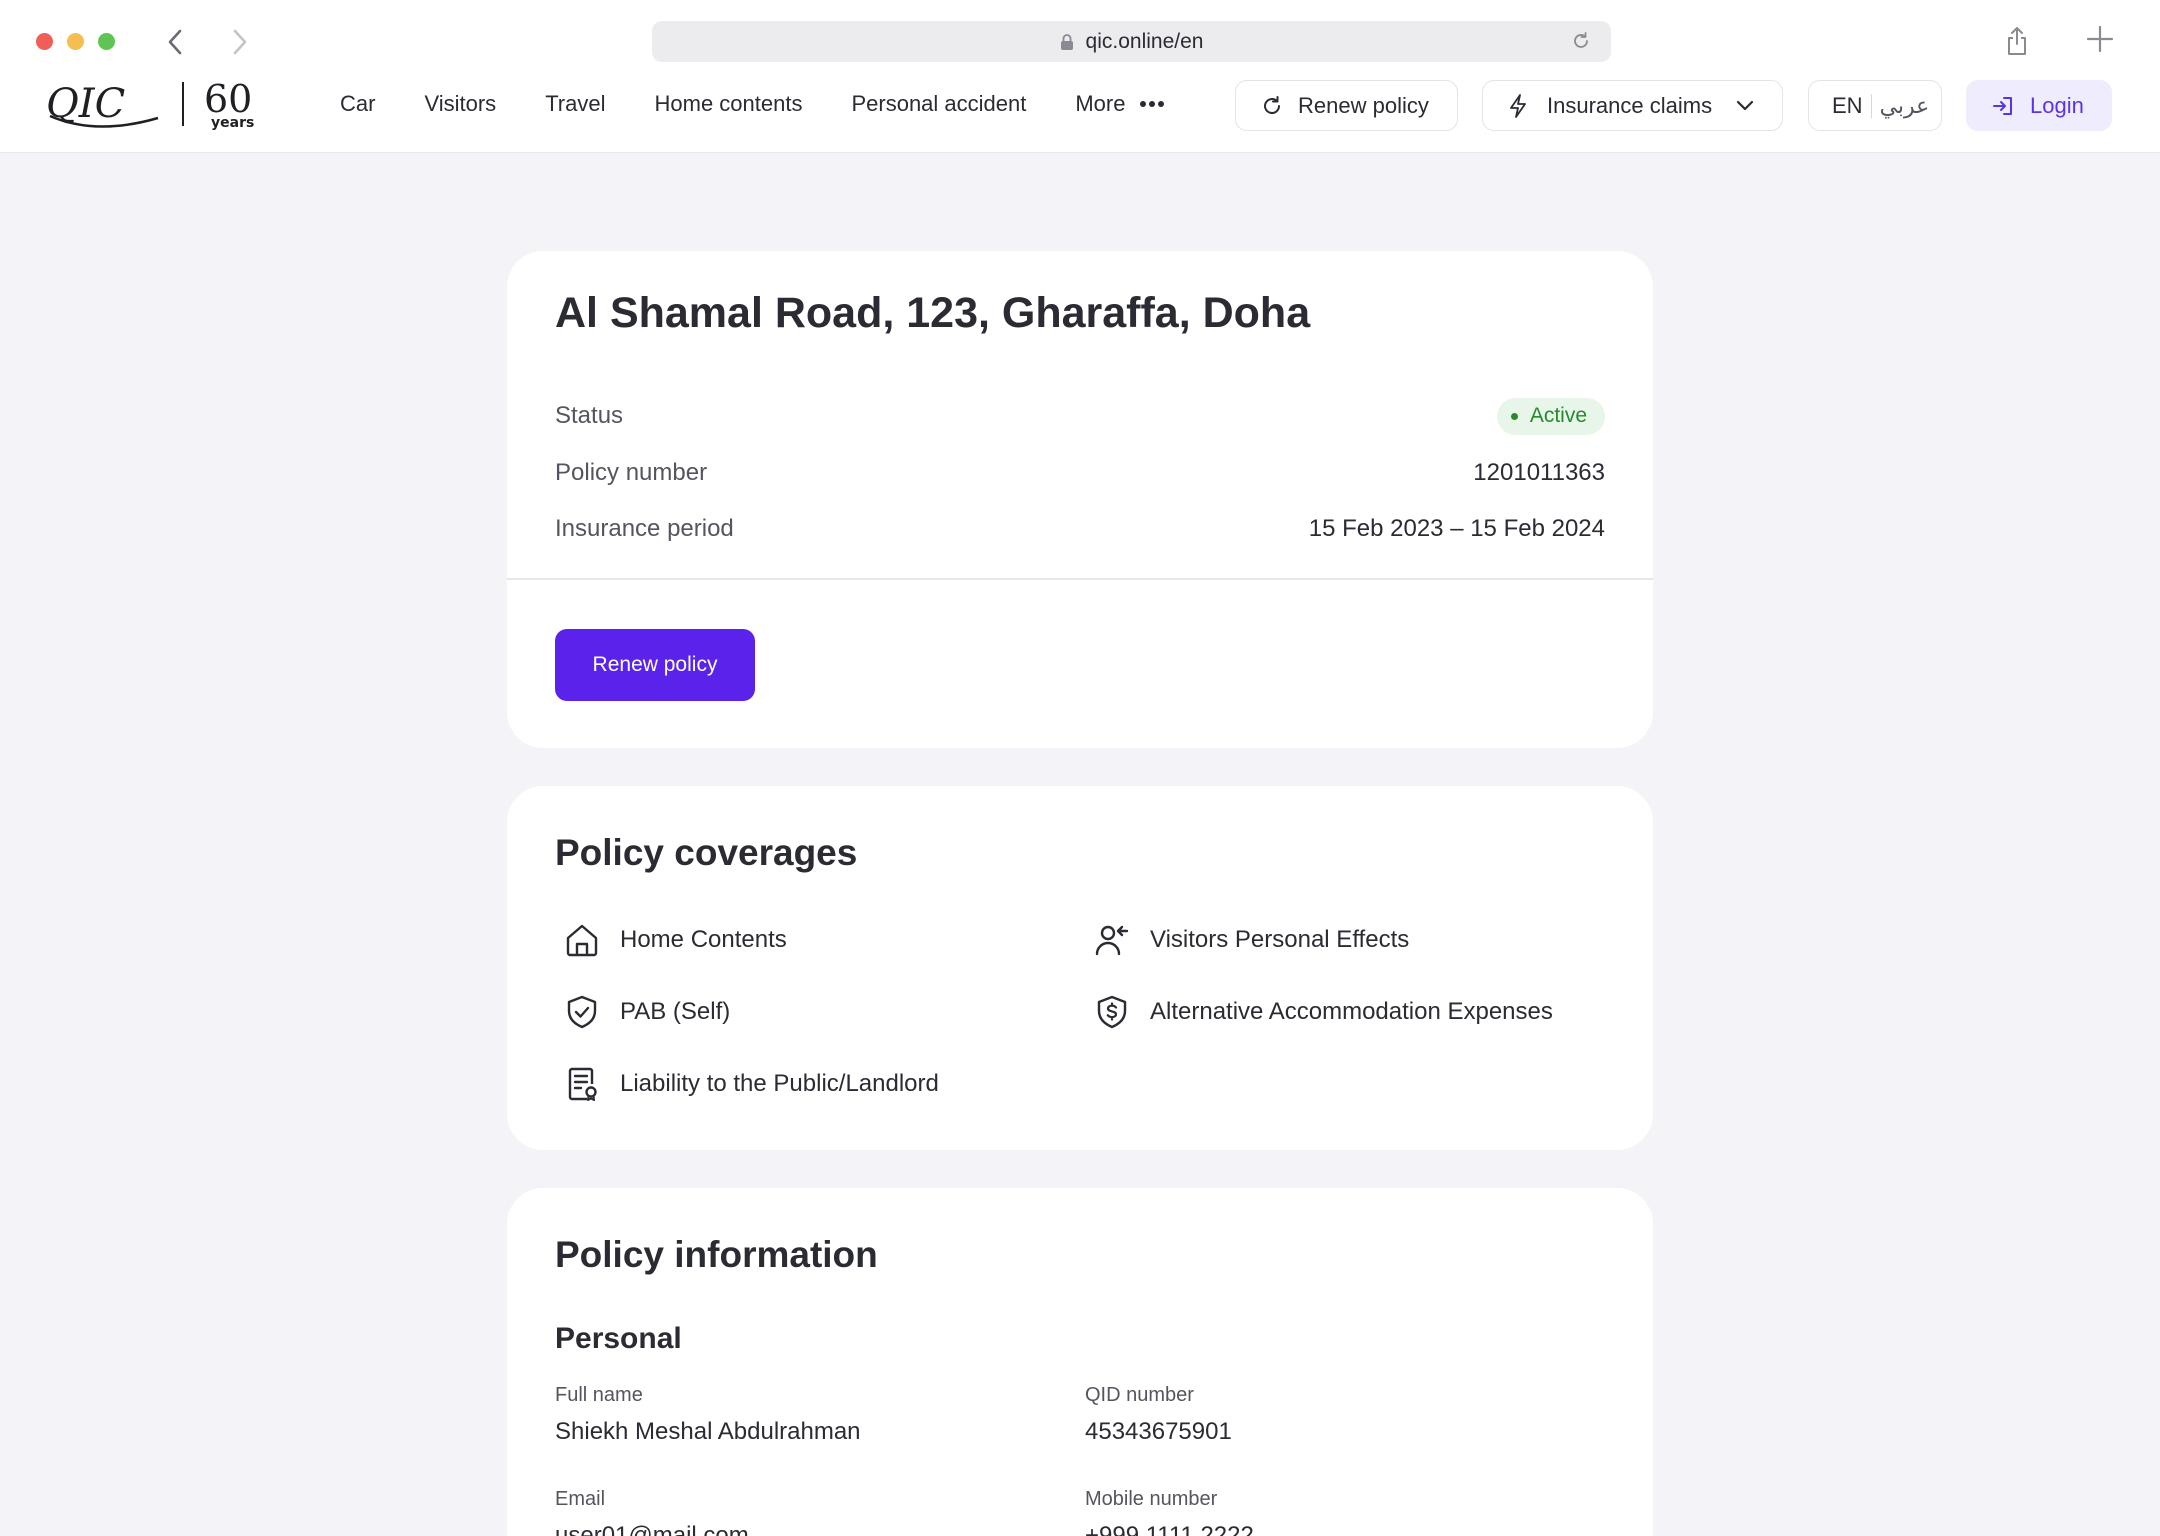 The height and width of the screenshot is (1536, 2160). What do you see at coordinates (1280, 939) in the screenshot?
I see `coverage-label: Visitors Personal Effects` at bounding box center [1280, 939].